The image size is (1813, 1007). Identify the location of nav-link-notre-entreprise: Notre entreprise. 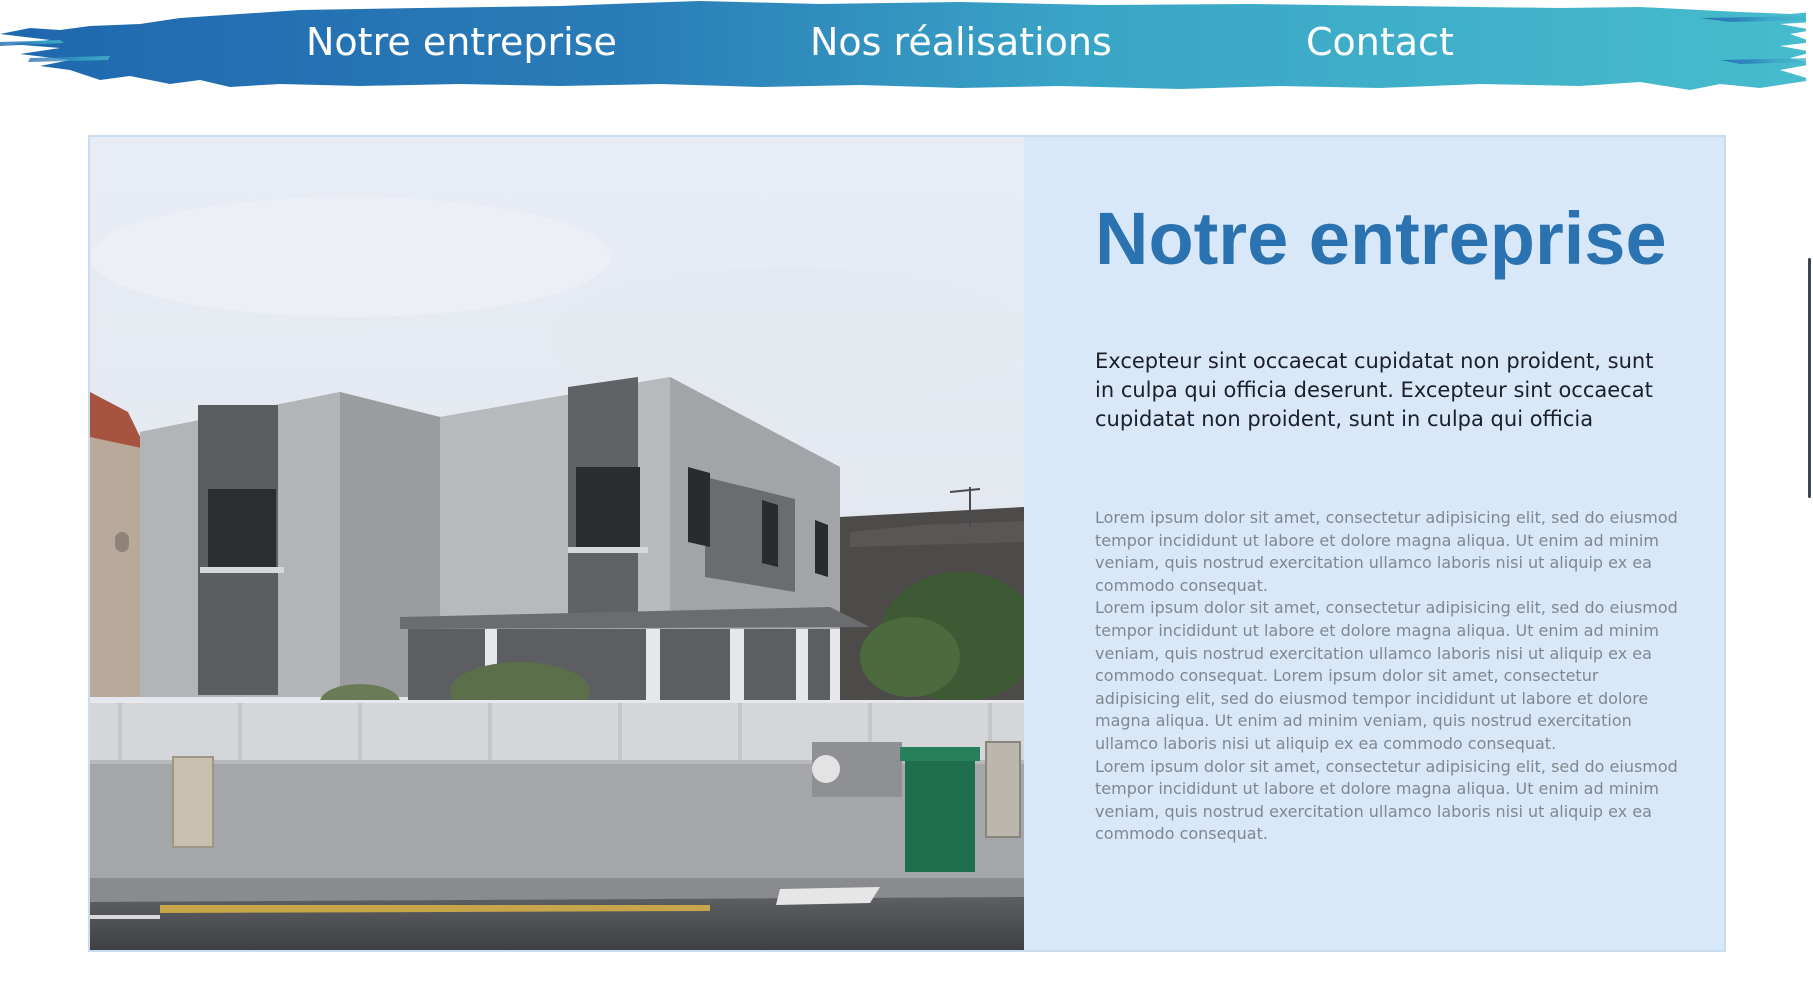
(461, 42).